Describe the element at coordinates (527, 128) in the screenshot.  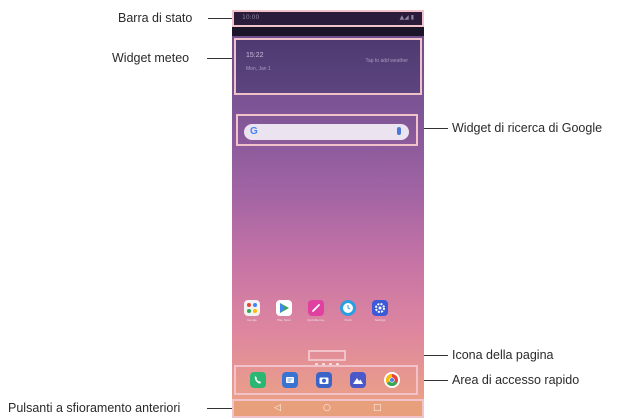
I see `label-google-search-widget: Widget di ricerca di Google` at that location.